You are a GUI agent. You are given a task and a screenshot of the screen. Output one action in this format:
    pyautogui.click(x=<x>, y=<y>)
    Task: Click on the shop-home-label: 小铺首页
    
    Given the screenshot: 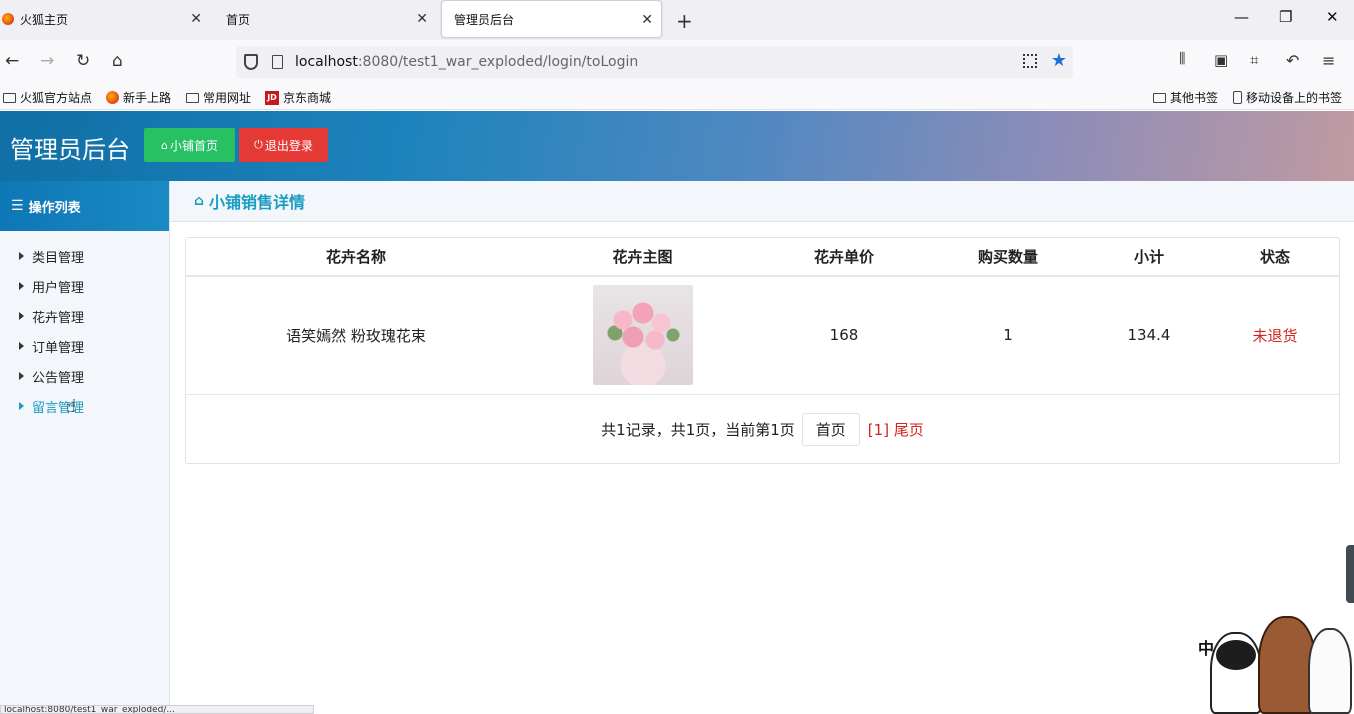 What is the action you would take?
    pyautogui.click(x=193, y=145)
    